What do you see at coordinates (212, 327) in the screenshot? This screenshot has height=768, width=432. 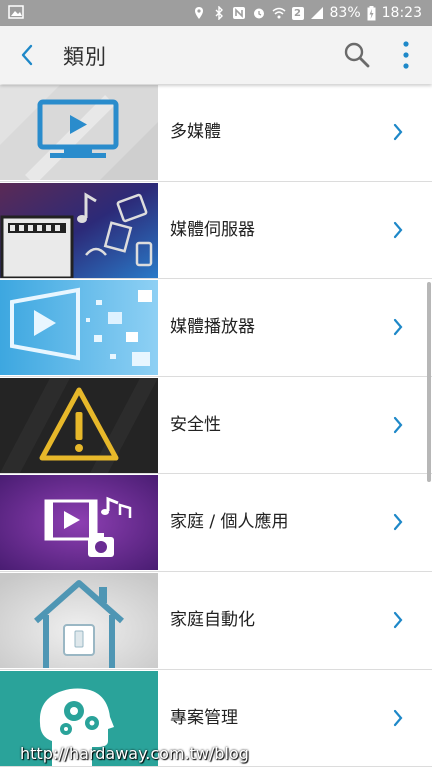 I see `category-label: 媒體播放器` at bounding box center [212, 327].